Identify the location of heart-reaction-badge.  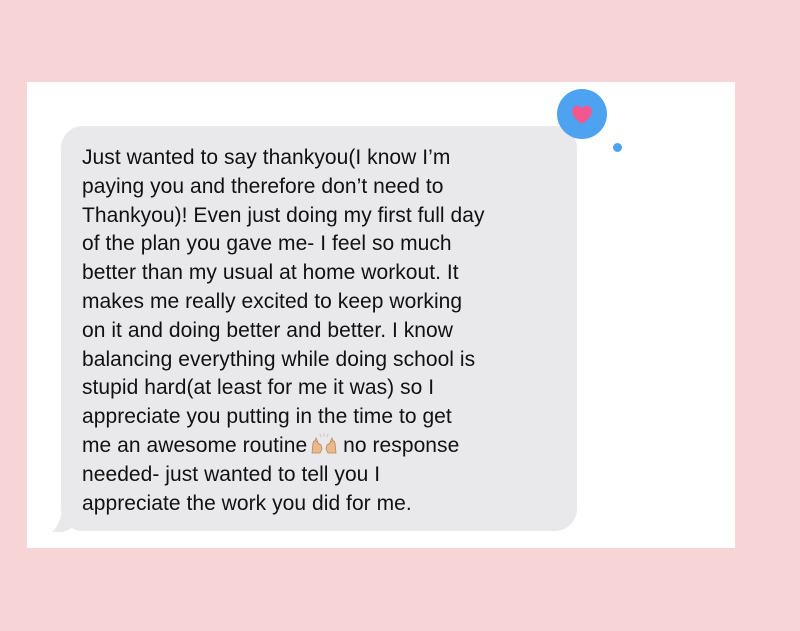
(582, 114).